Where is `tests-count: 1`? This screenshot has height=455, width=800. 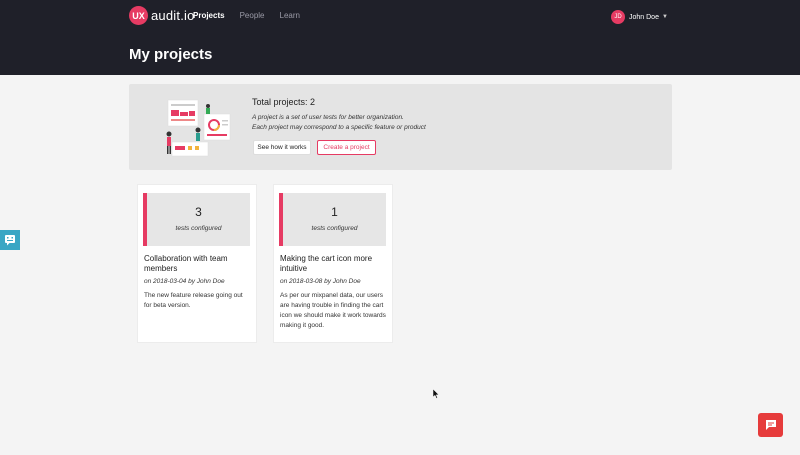 tests-count: 1 is located at coordinates (334, 212).